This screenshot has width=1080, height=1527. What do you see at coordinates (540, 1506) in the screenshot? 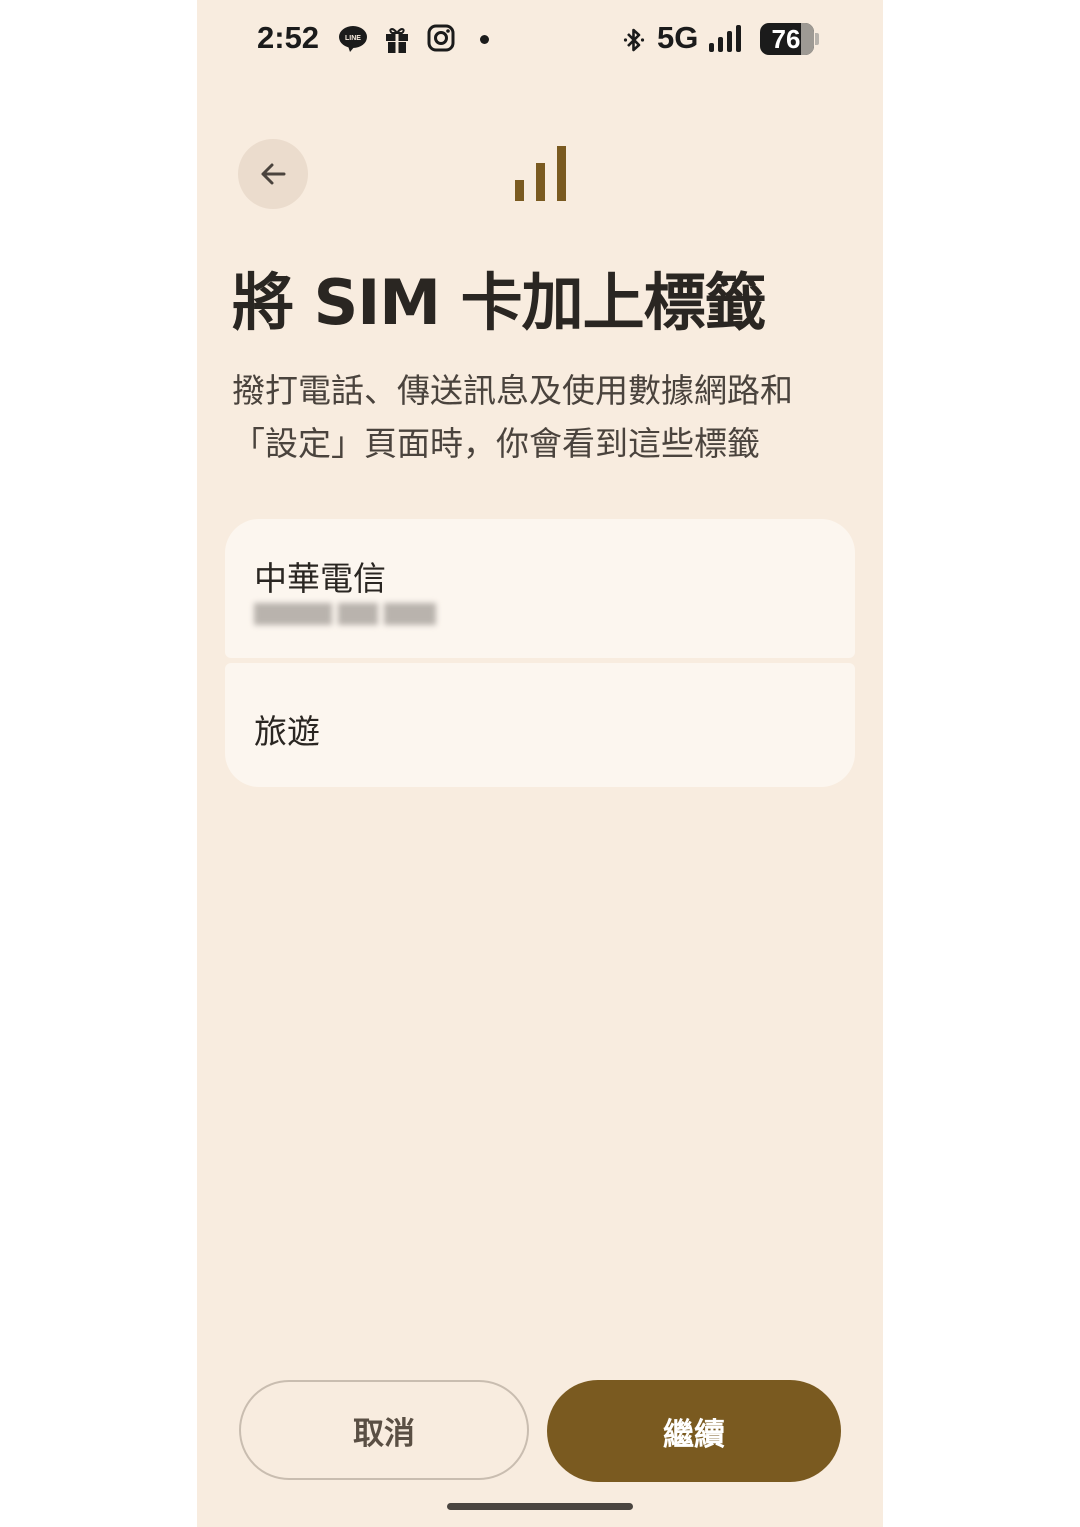
I see `home-indicator` at bounding box center [540, 1506].